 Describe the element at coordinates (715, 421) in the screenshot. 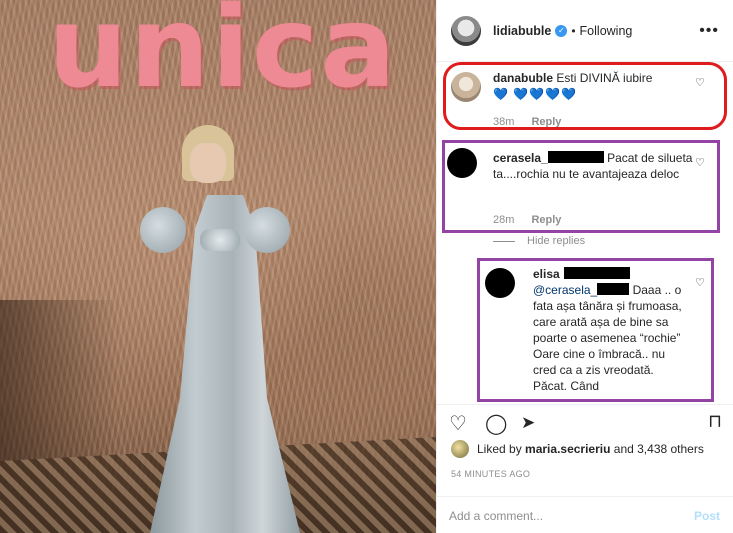

I see `save-bookmark-icon: ⊓` at that location.